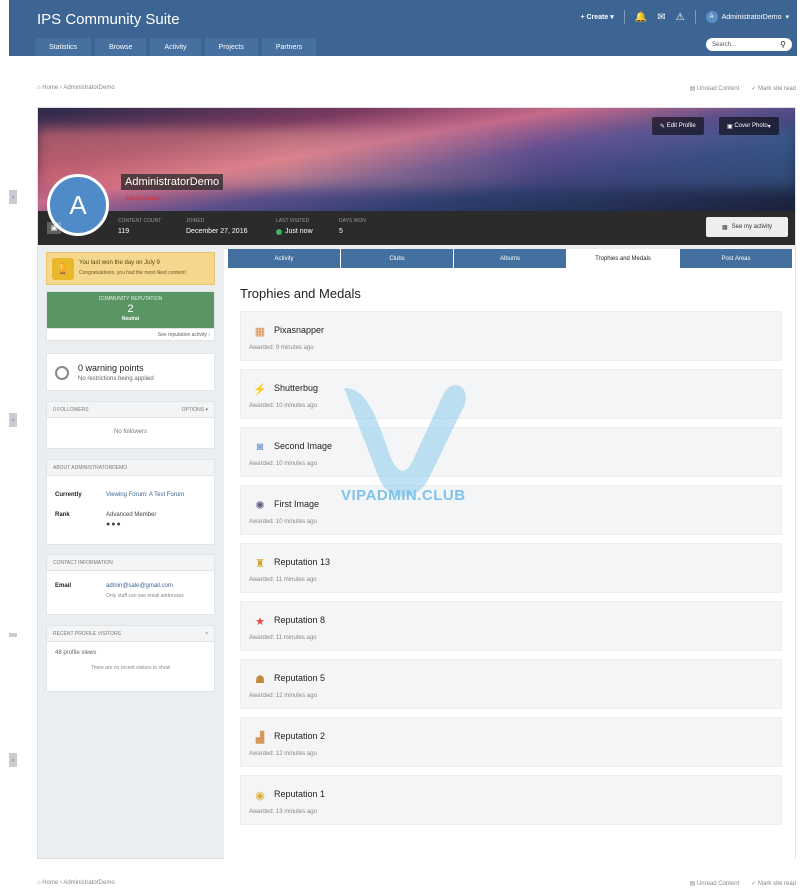 This screenshot has width=806, height=891. What do you see at coordinates (511, 452) in the screenshot?
I see `trophy-item: ◙ Second Image Awarded: 10 minutes ago` at bounding box center [511, 452].